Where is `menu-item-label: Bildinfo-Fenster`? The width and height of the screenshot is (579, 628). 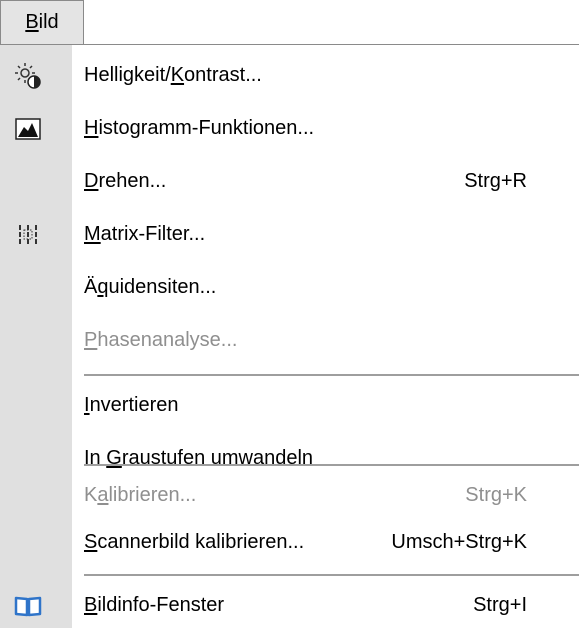
menu-item-label: Bildinfo-Fenster is located at coordinates (154, 605).